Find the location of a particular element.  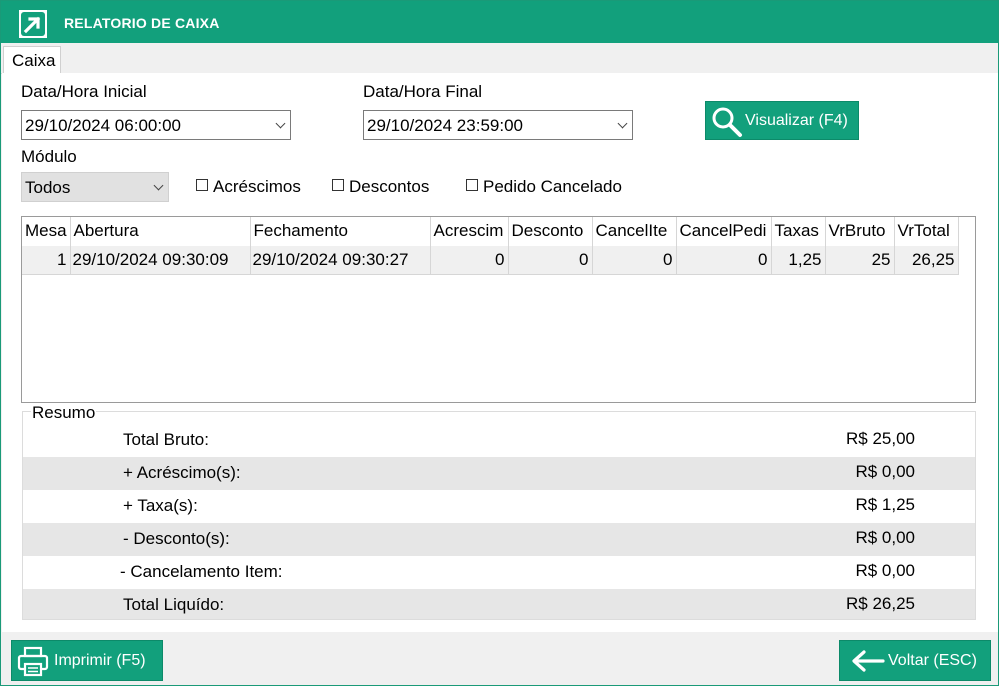

start-datetime-picker: 29/10/2024 06:00:00 is located at coordinates (156, 125).